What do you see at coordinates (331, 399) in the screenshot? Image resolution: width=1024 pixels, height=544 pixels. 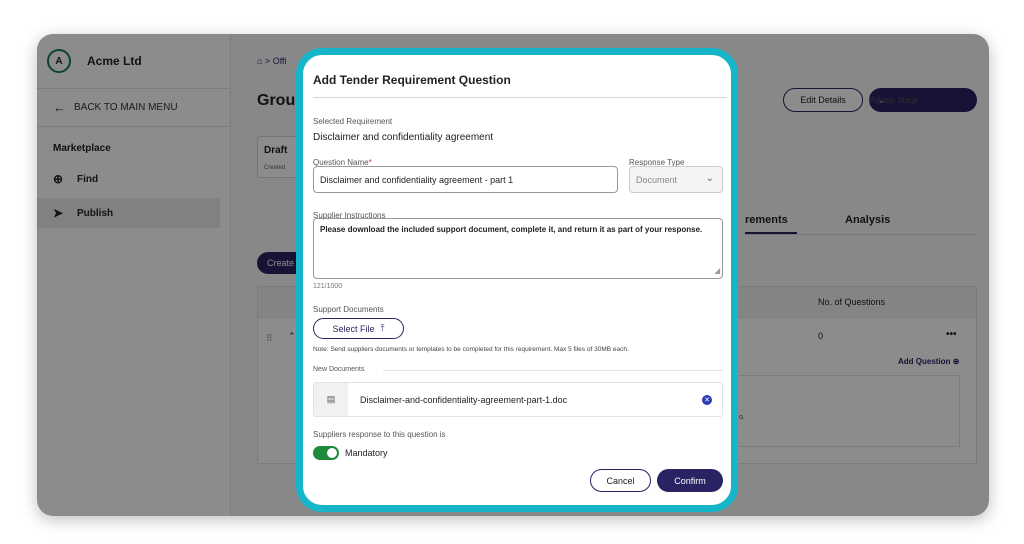 I see `file-icon: ▤` at bounding box center [331, 399].